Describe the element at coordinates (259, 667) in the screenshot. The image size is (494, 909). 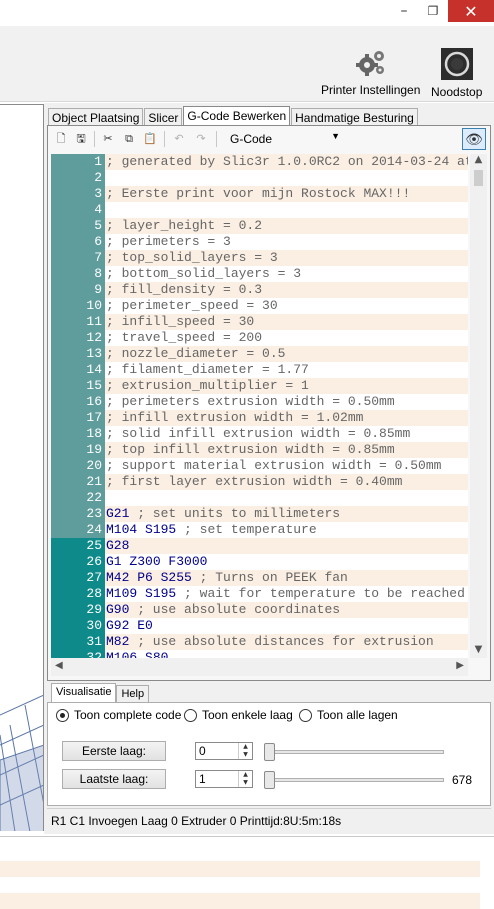
I see `horizontal-scrollbar: ◀ ▶` at that location.